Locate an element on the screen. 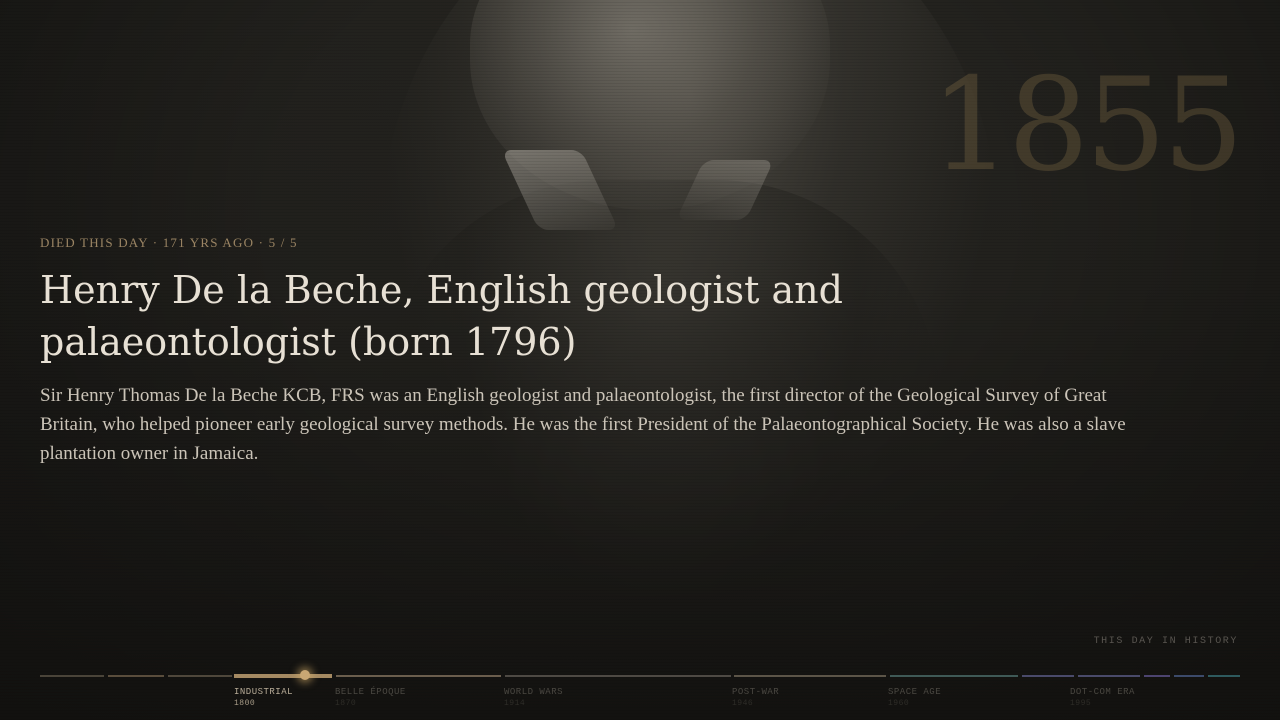 The width and height of the screenshot is (1280, 720). timeline-segment-industrial is located at coordinates (283, 676).